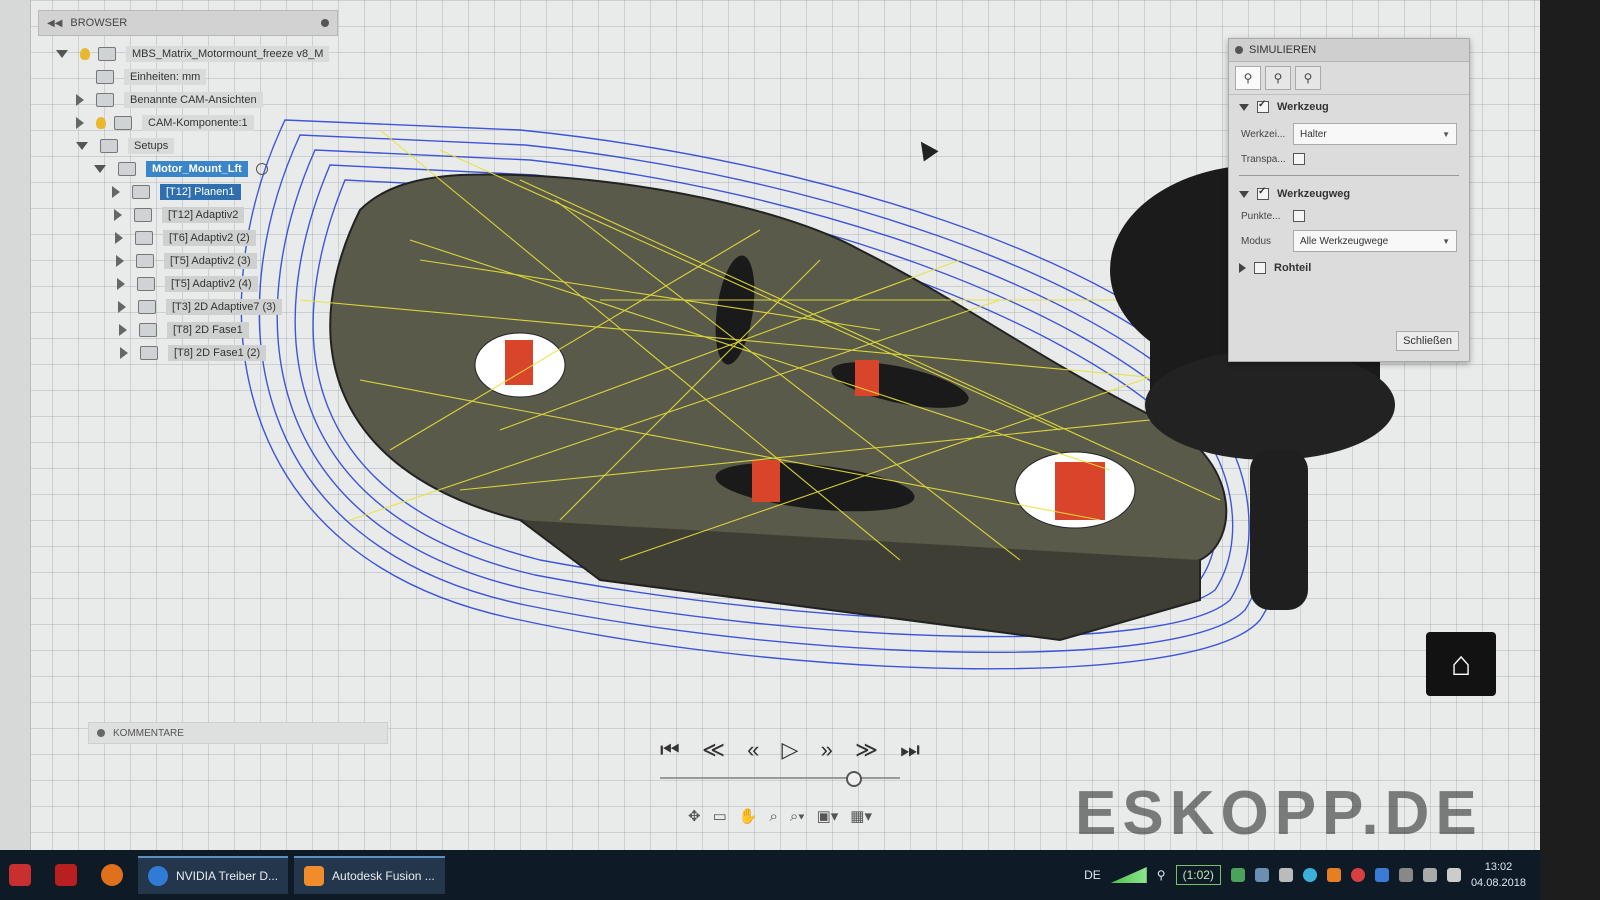  What do you see at coordinates (209, 237) in the screenshot?
I see `tree-label: [T6] Adaptiv2 (2)` at bounding box center [209, 237].